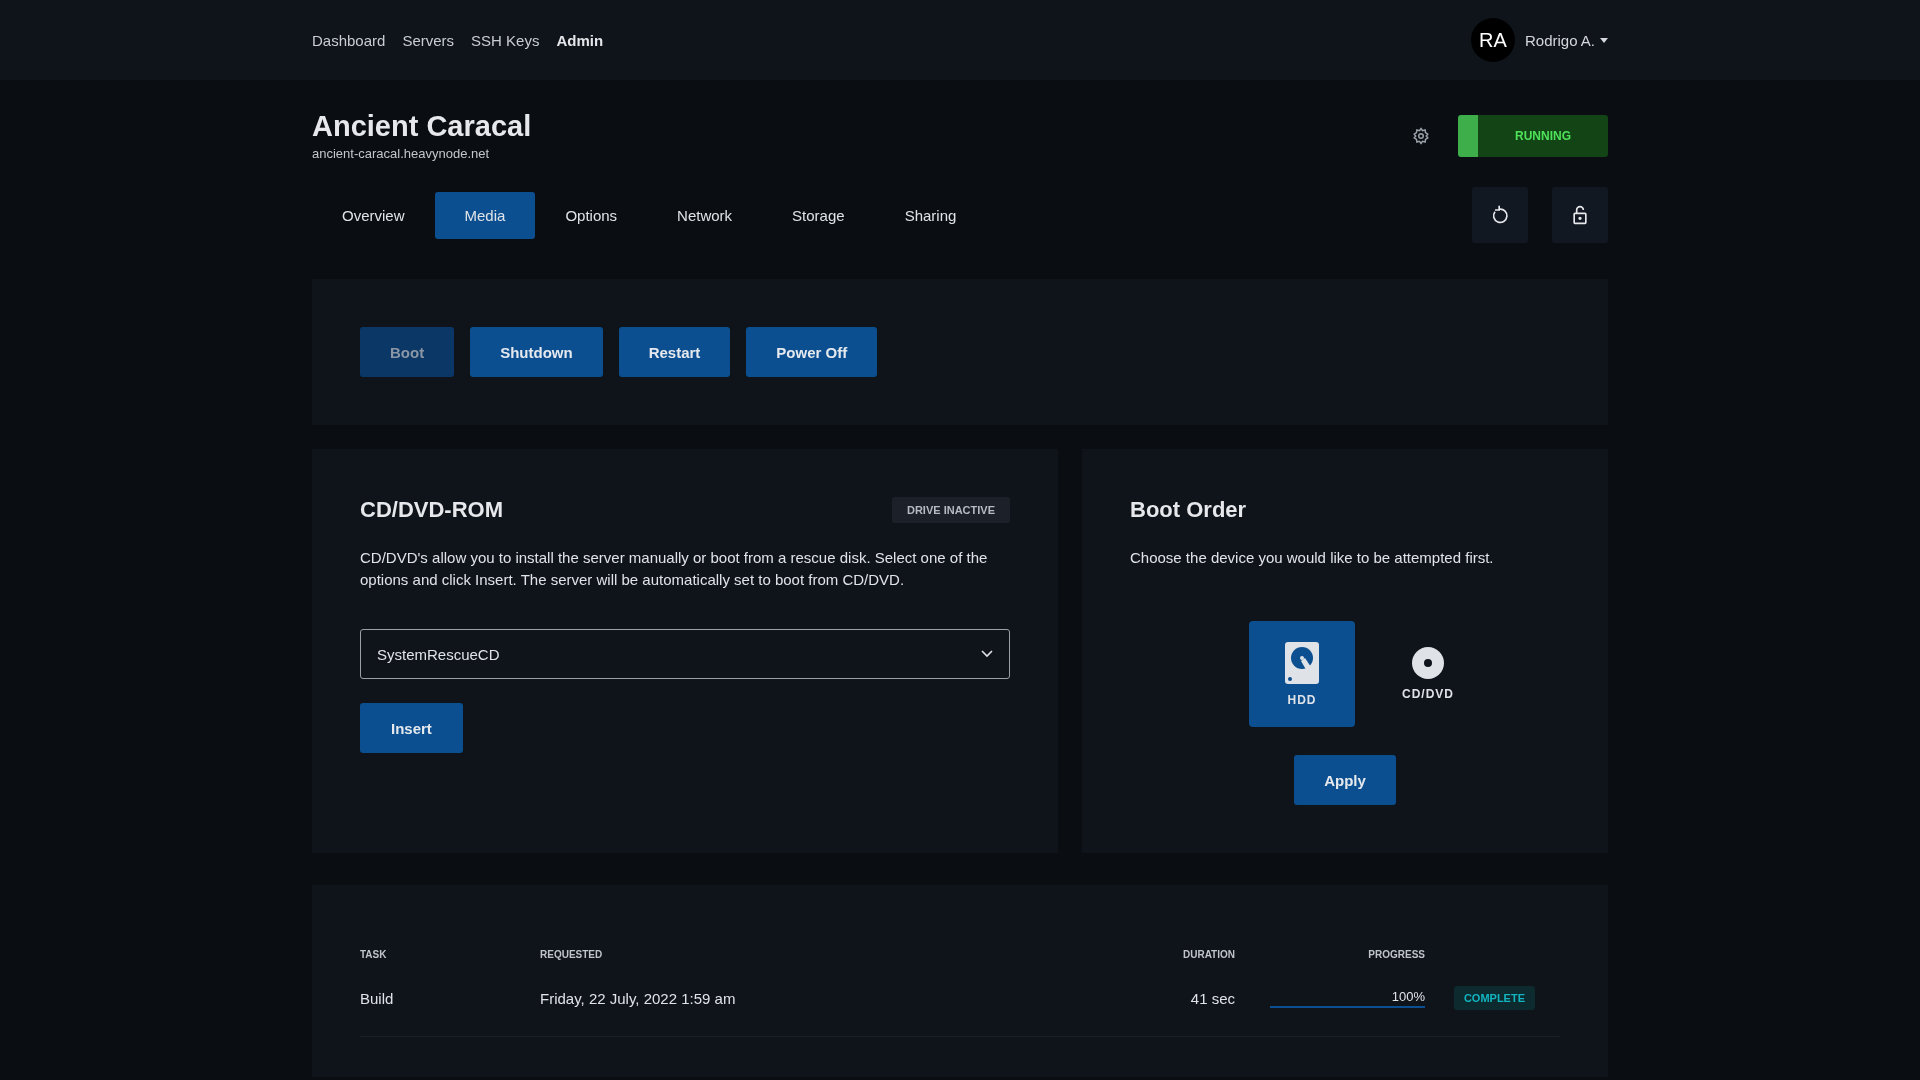  Describe the element at coordinates (1566, 40) in the screenshot. I see `user-menu: Rodrigo A.` at that location.